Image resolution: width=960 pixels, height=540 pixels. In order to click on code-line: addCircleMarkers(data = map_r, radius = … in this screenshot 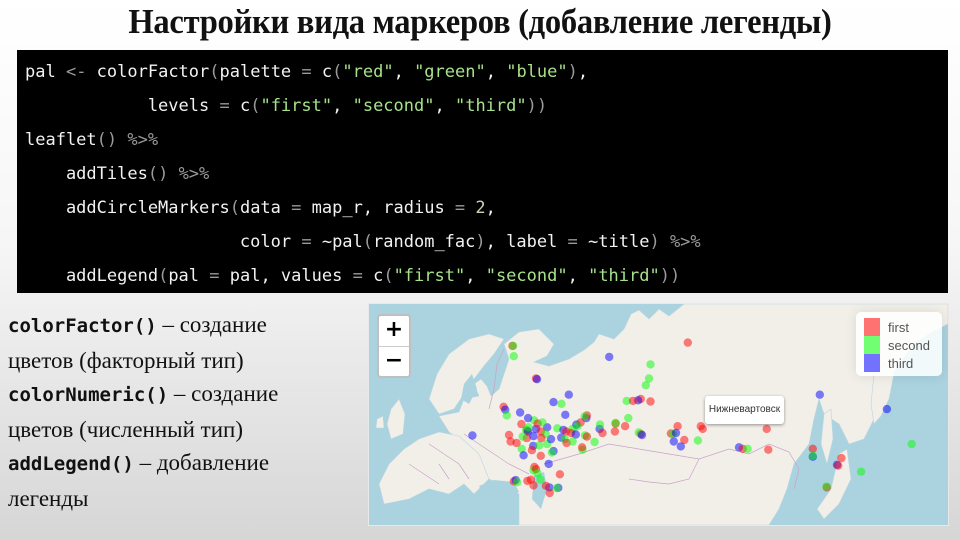, I will do `click(486, 208)`.